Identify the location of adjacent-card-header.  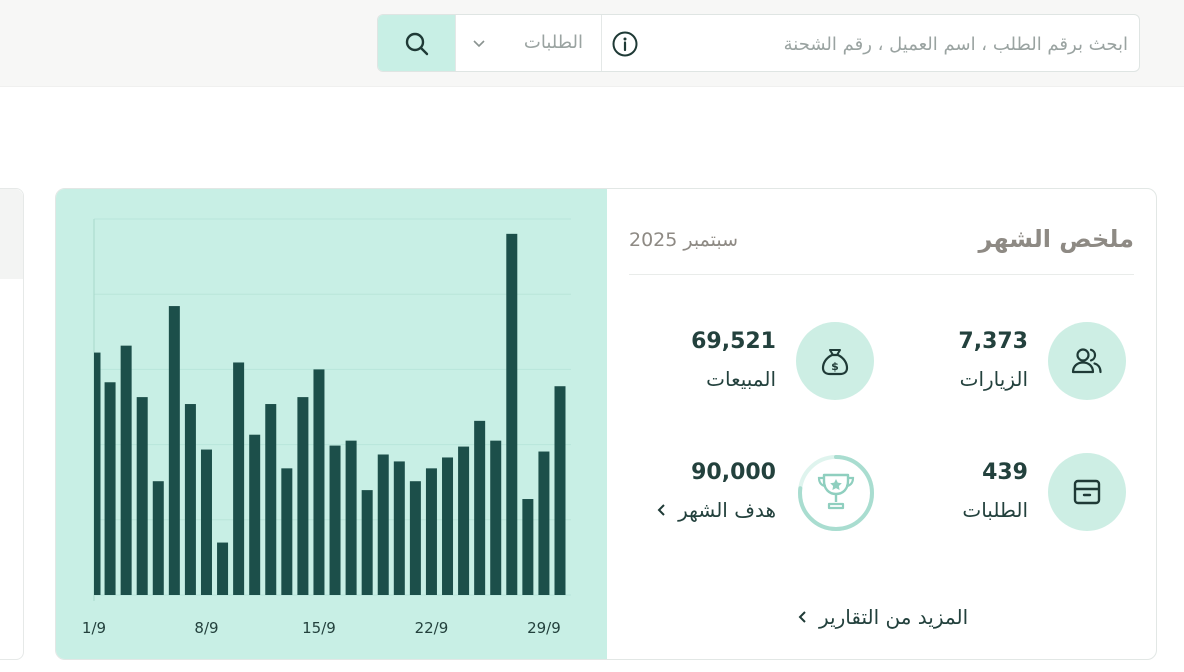
(11, 234).